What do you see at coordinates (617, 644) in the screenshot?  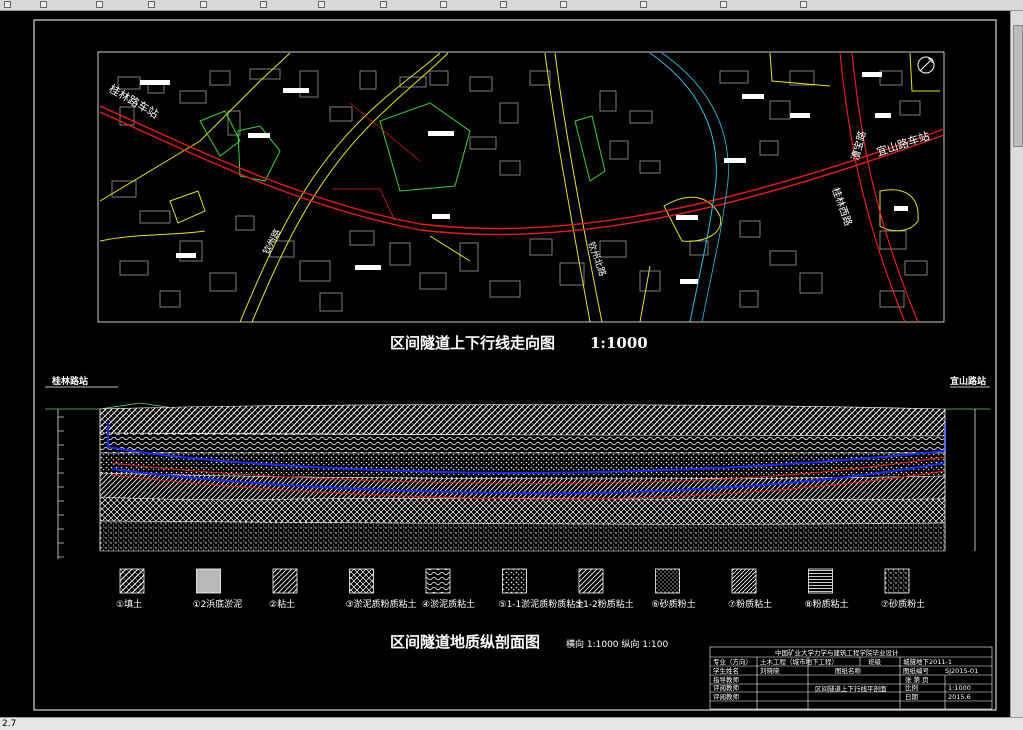 I see `profile-scale: 横向 1:1000 纵向 1:100` at bounding box center [617, 644].